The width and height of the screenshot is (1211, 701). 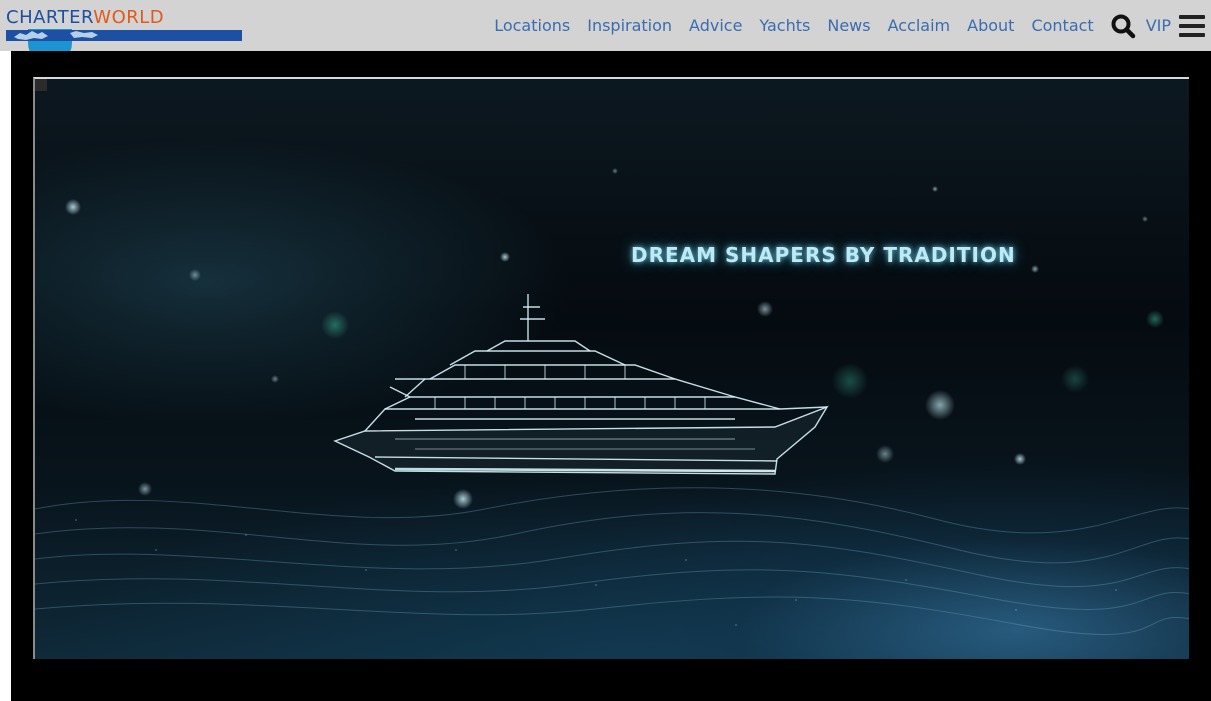 What do you see at coordinates (629, 25) in the screenshot?
I see `nav-inspiration: Inspiration` at bounding box center [629, 25].